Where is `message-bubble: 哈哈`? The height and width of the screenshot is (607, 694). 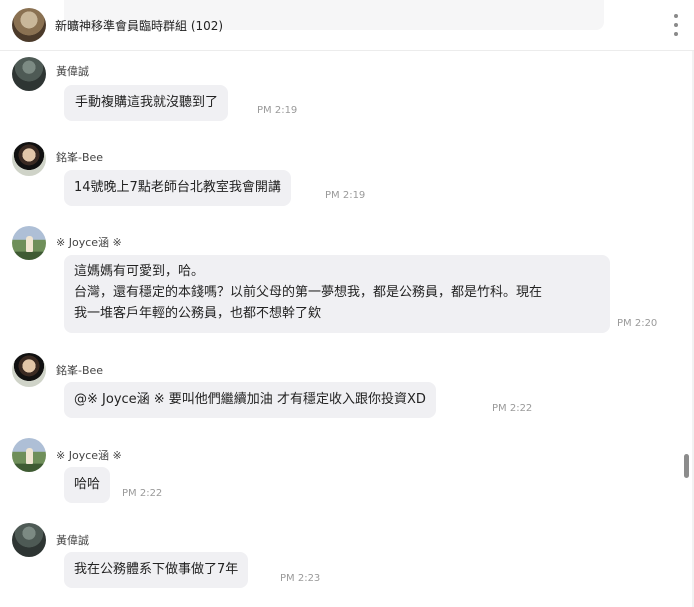 message-bubble: 哈哈 is located at coordinates (87, 485).